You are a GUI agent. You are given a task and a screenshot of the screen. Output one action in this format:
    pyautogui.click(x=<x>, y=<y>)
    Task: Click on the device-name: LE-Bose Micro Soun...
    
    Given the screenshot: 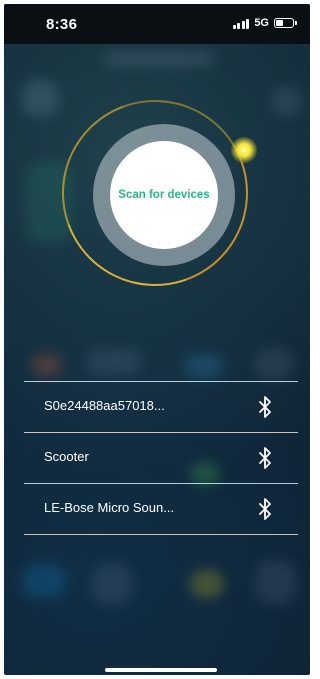 What is the action you would take?
    pyautogui.click(x=109, y=507)
    